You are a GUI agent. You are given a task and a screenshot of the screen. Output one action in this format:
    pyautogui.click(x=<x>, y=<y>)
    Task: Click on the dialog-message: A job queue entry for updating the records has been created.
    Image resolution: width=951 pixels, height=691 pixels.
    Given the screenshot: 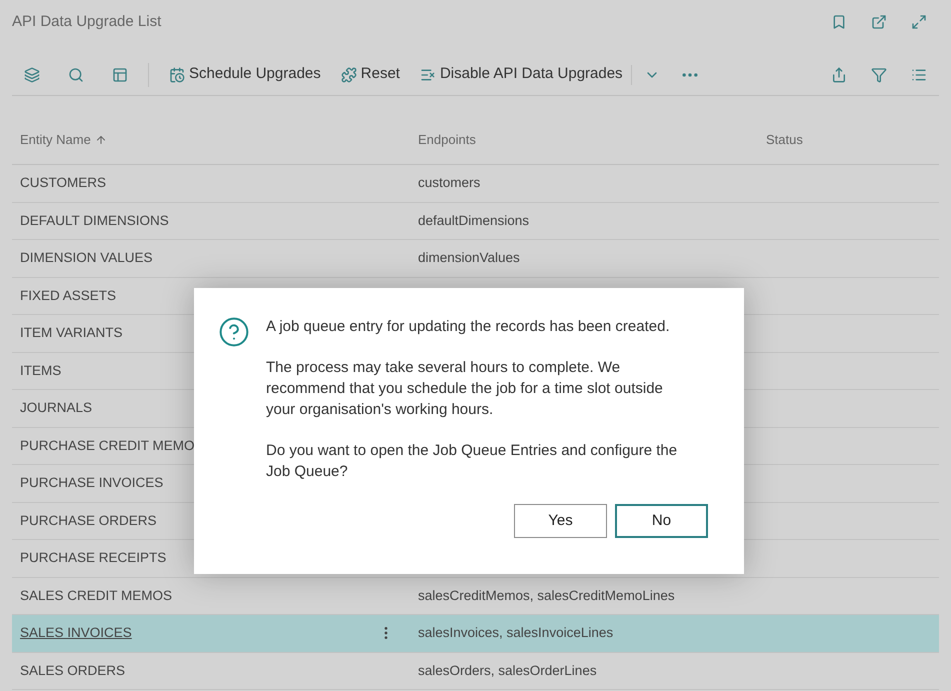 What is the action you would take?
    pyautogui.click(x=468, y=327)
    